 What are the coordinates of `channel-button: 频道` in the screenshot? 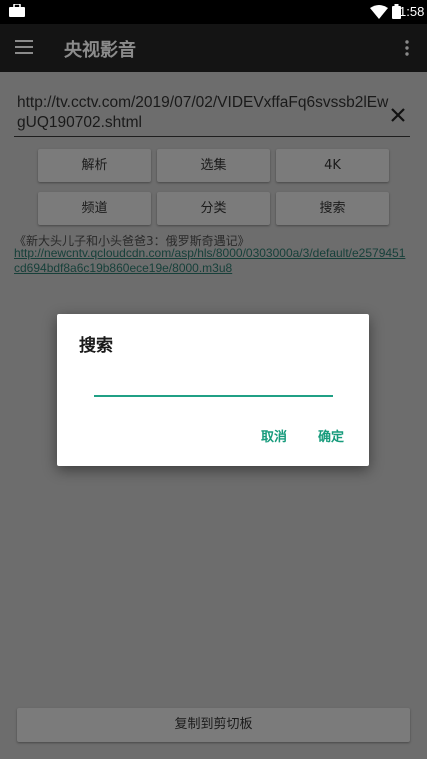 It's located at (94, 208).